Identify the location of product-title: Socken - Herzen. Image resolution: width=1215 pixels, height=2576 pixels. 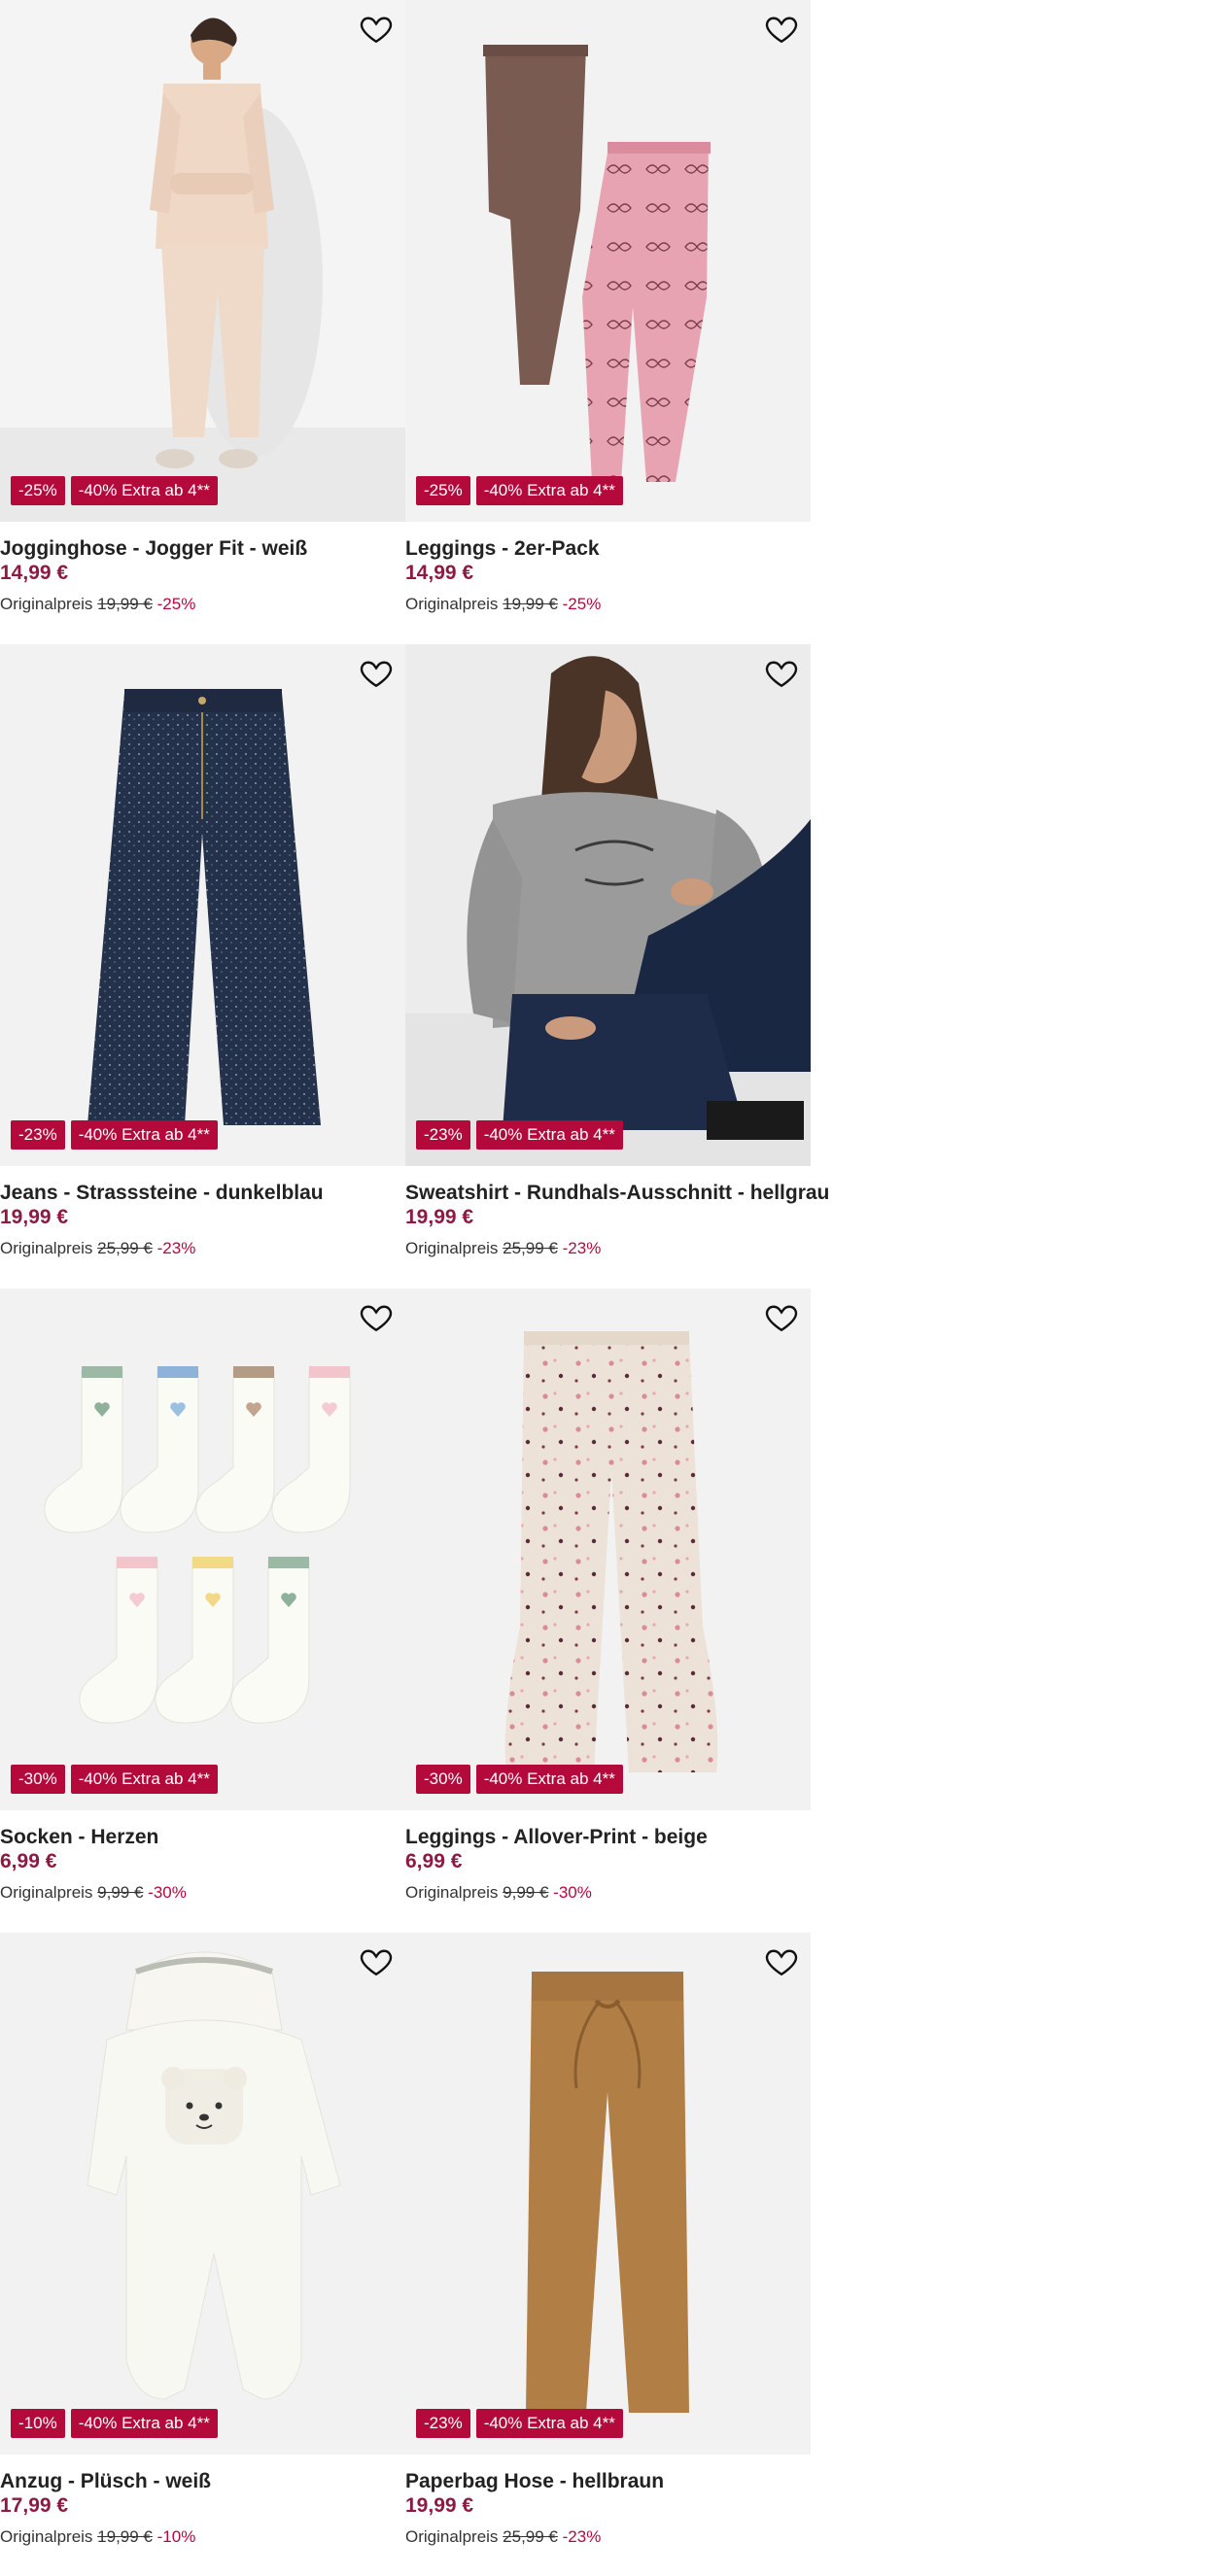
(79, 1837).